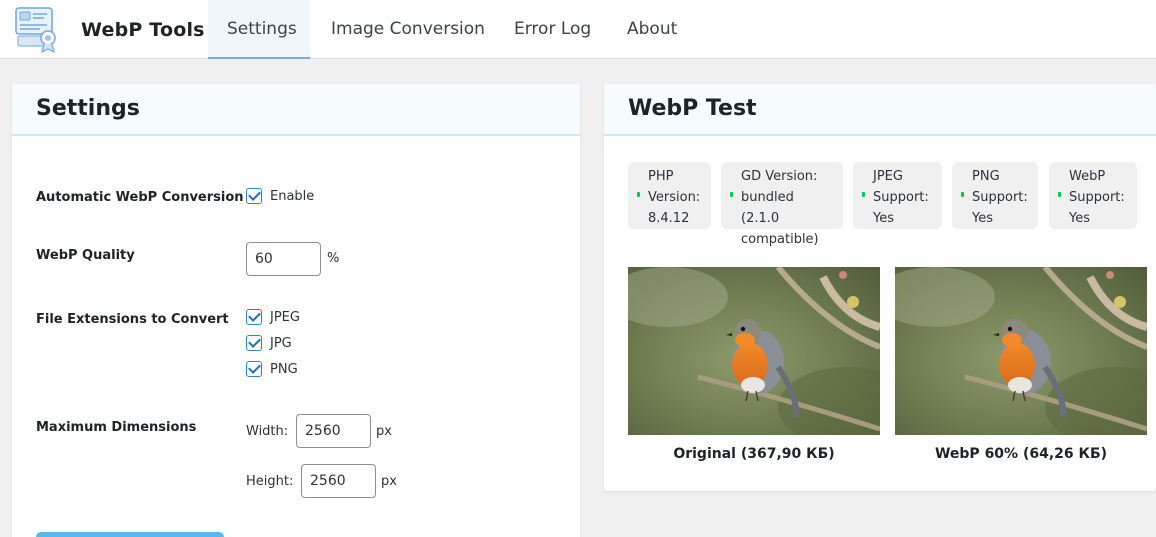 This screenshot has height=537, width=1156. What do you see at coordinates (333, 431) in the screenshot?
I see `max-width-input: 2560` at bounding box center [333, 431].